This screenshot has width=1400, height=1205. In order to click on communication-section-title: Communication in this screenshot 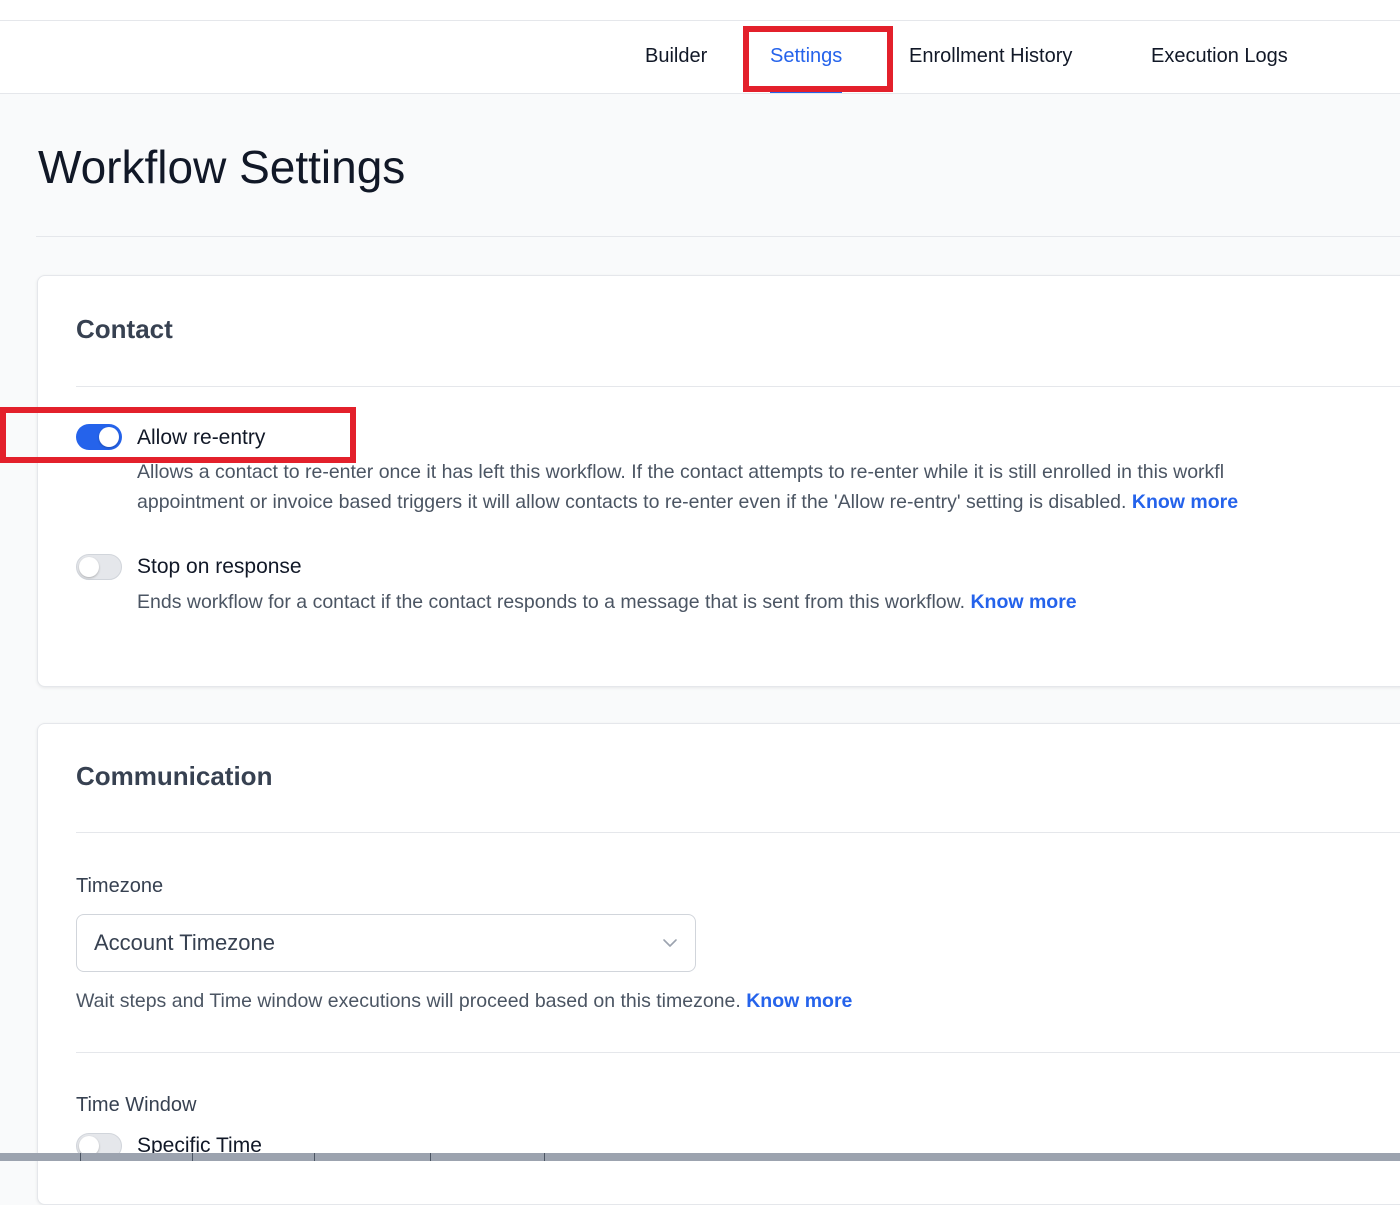, I will do `click(174, 776)`.